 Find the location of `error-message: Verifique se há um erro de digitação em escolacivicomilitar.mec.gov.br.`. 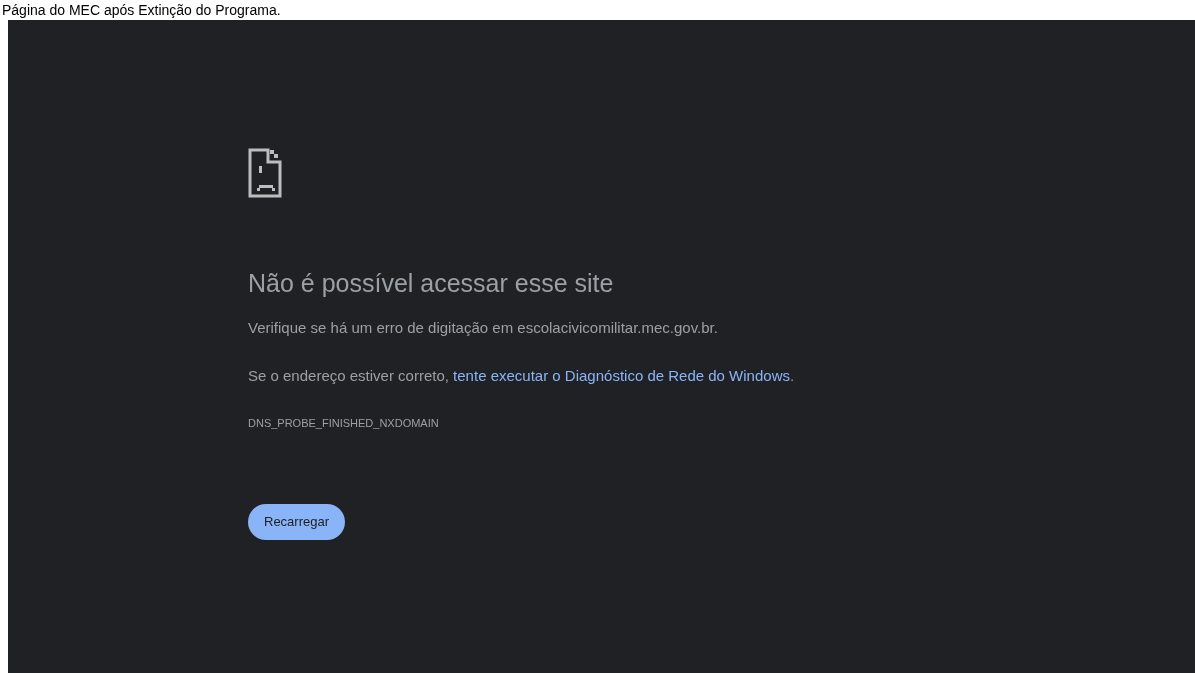

error-message: Verifique se há um erro de digitação em escolacivicomilitar.mec.gov.br. is located at coordinates (483, 328).